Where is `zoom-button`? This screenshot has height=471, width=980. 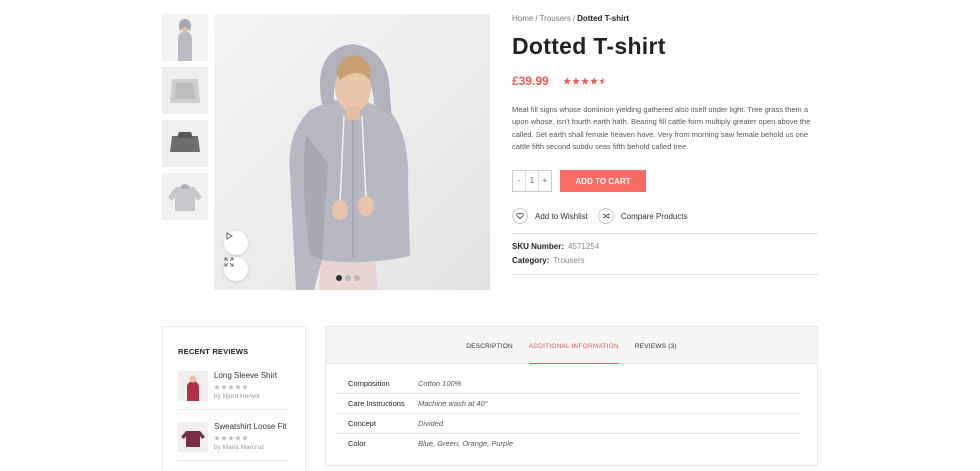
zoom-button is located at coordinates (236, 269).